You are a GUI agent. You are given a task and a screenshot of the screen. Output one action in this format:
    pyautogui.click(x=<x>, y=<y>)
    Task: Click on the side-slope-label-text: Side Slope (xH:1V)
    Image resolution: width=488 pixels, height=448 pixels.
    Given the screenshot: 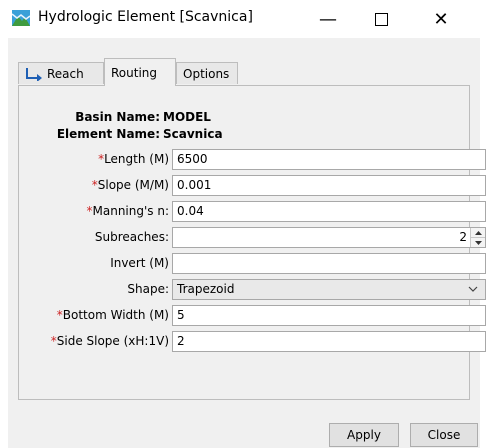 What is the action you would take?
    pyautogui.click(x=112, y=341)
    